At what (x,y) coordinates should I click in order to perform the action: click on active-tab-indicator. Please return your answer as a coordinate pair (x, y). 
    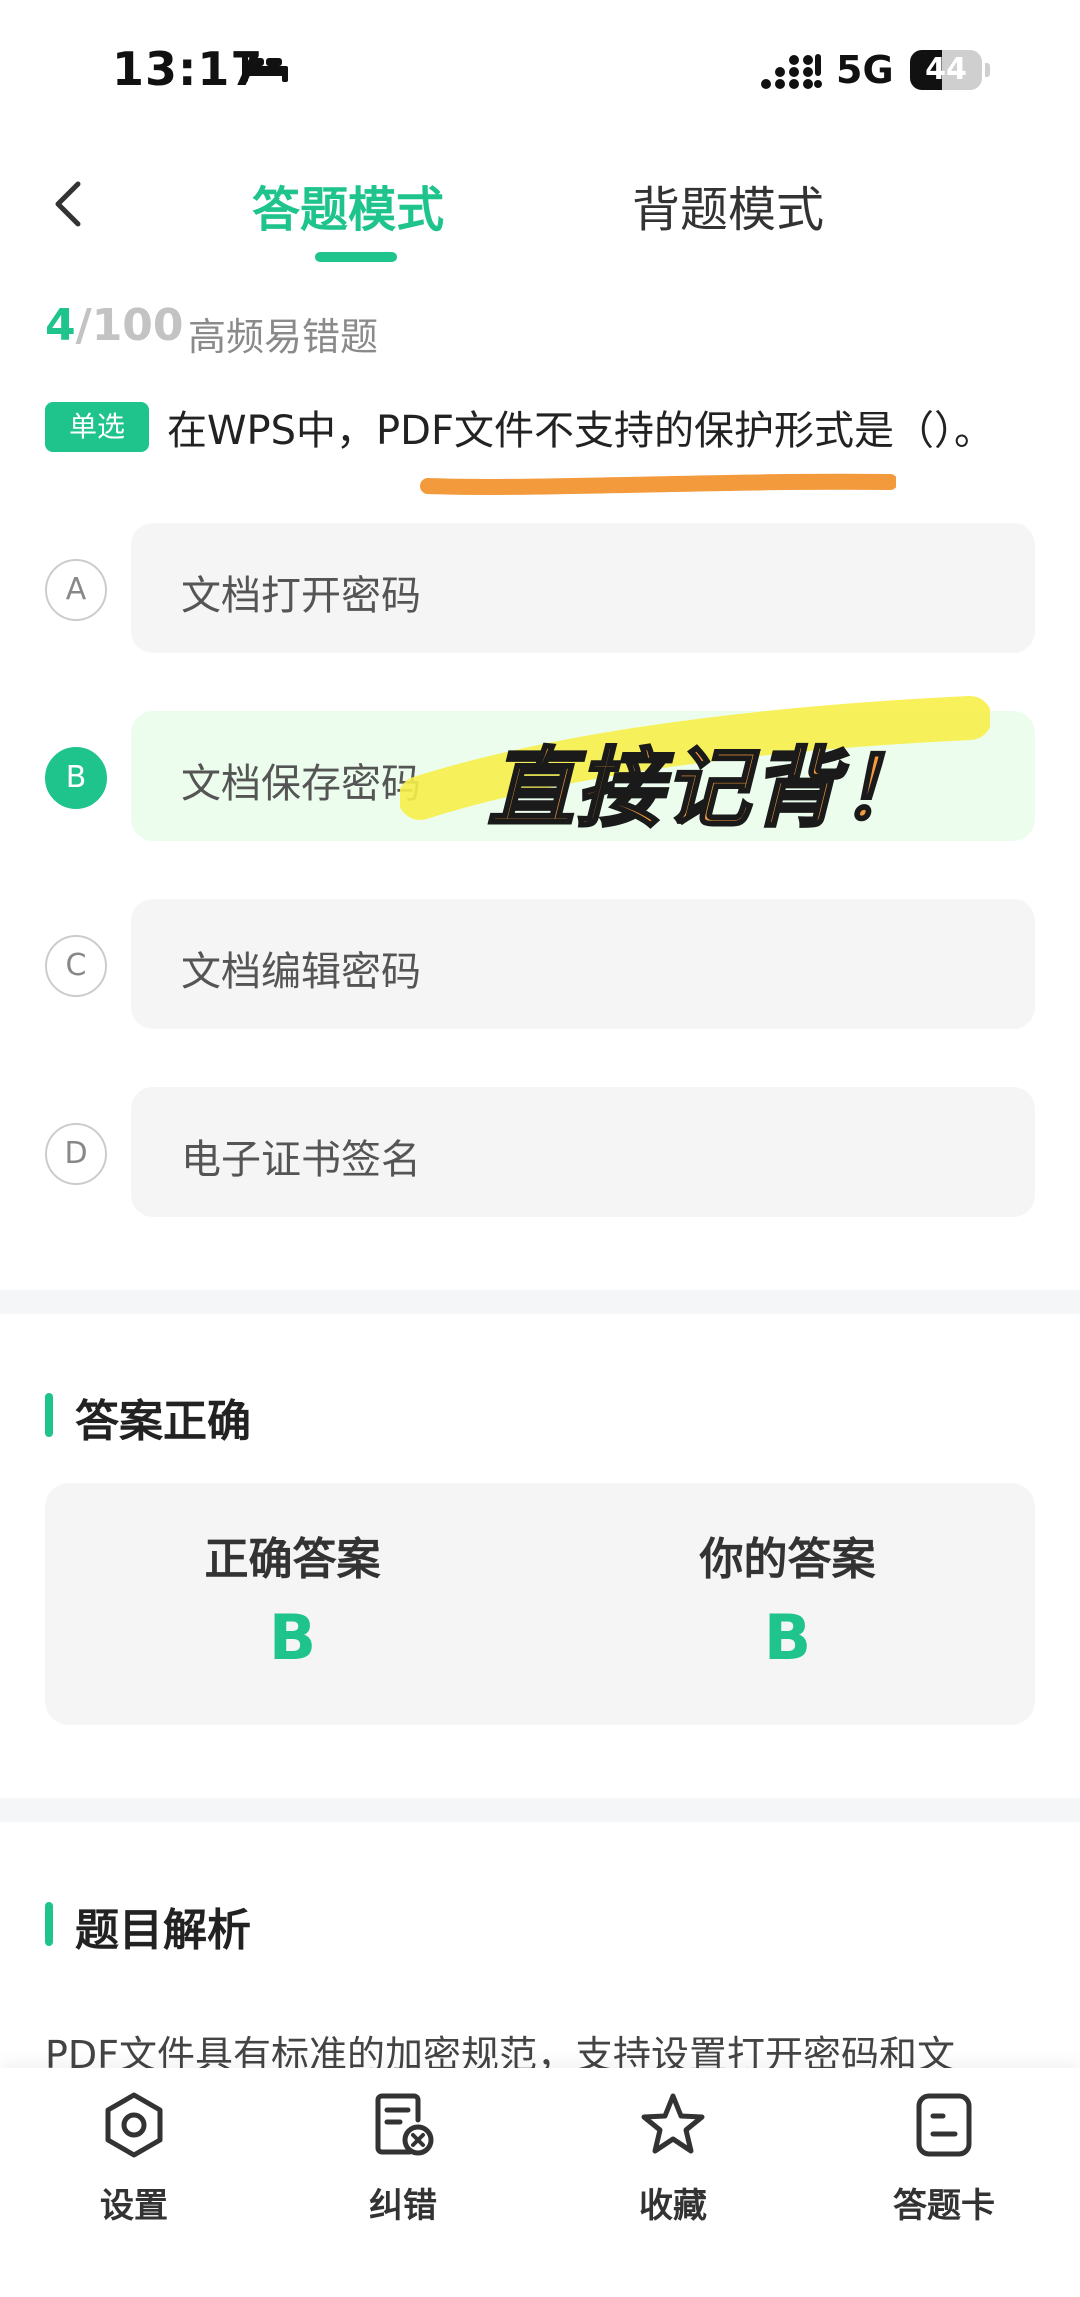
    Looking at the image, I should click on (356, 257).